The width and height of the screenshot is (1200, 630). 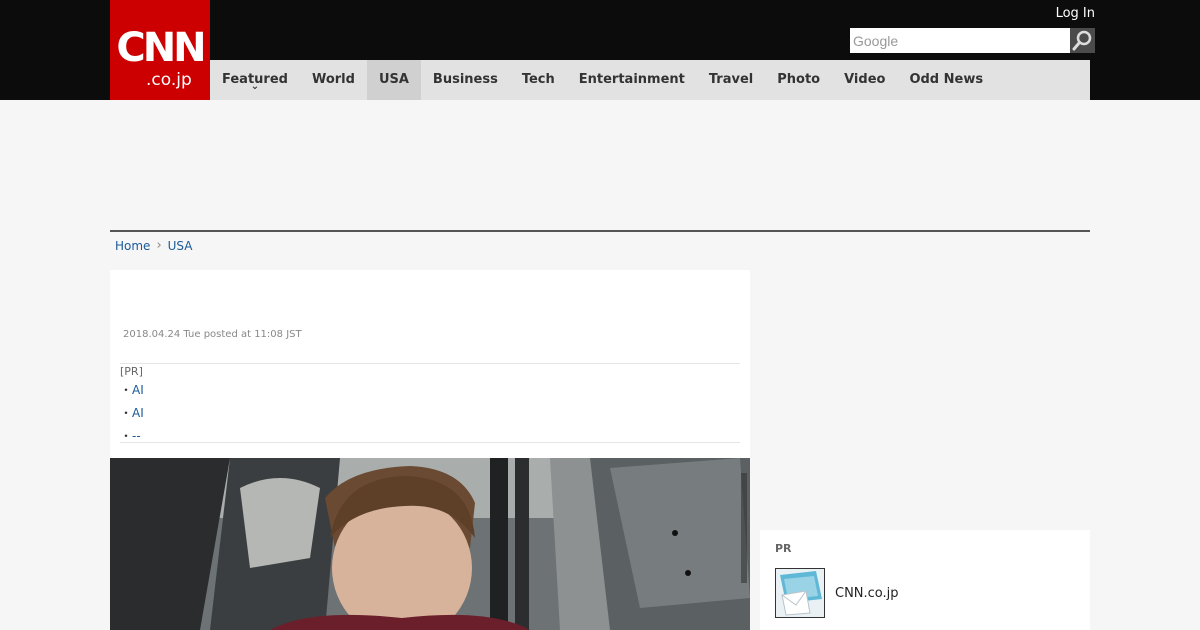 I want to click on nav-item-label: Entertainment, so click(x=631, y=79).